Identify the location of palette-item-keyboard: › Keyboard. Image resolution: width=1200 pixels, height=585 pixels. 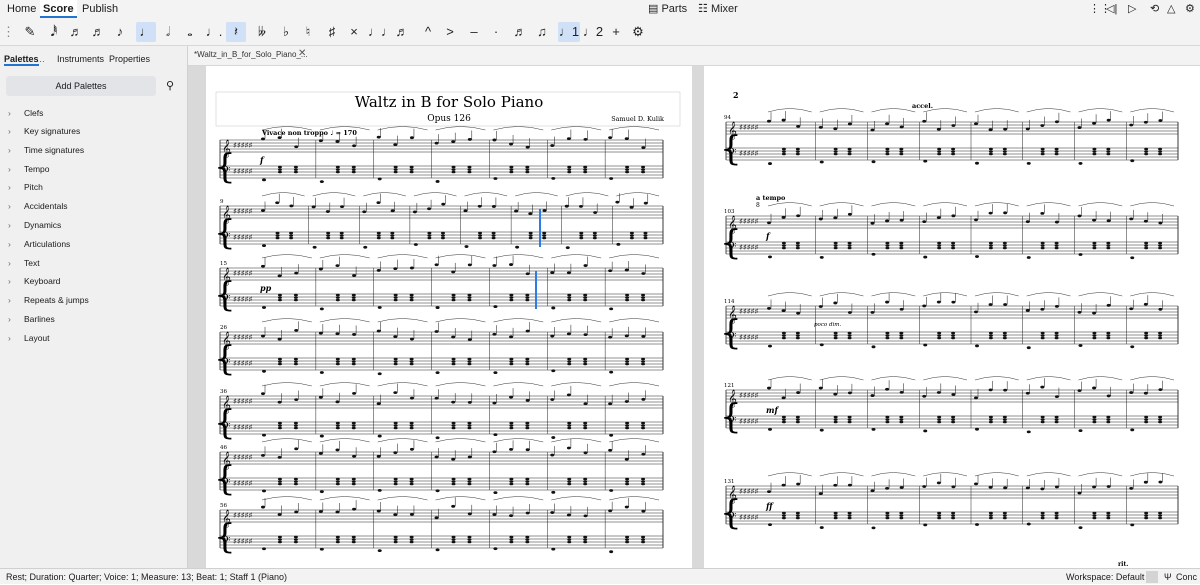
(34, 281).